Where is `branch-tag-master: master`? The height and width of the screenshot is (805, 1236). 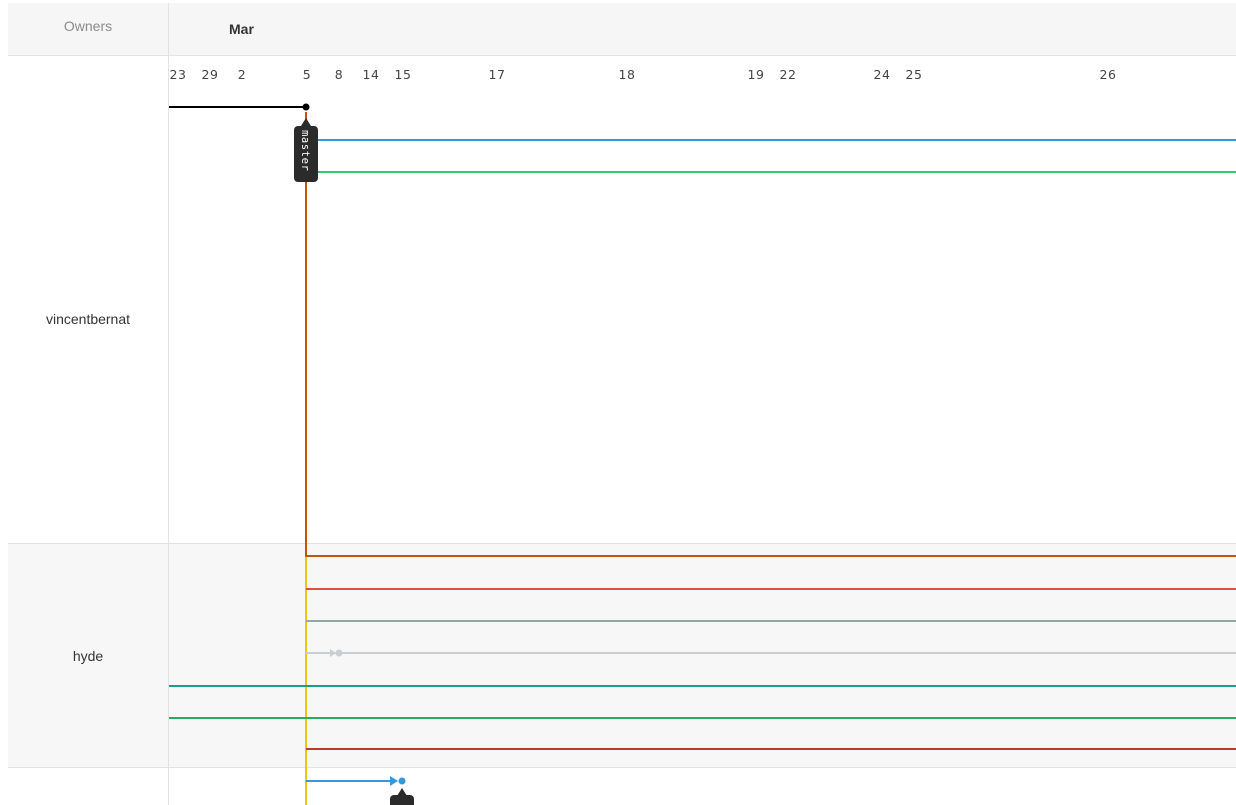 branch-tag-master: master is located at coordinates (306, 150).